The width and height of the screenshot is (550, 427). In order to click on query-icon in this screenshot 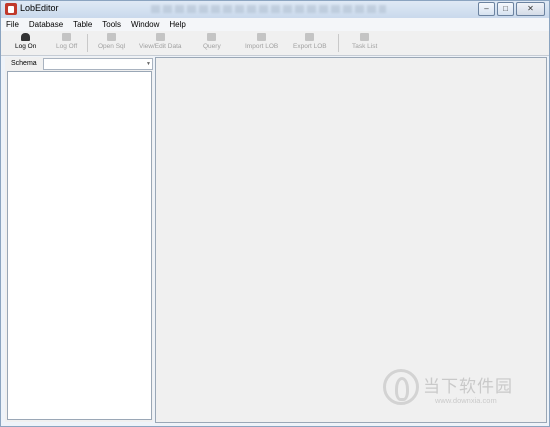, I will do `click(212, 37)`.